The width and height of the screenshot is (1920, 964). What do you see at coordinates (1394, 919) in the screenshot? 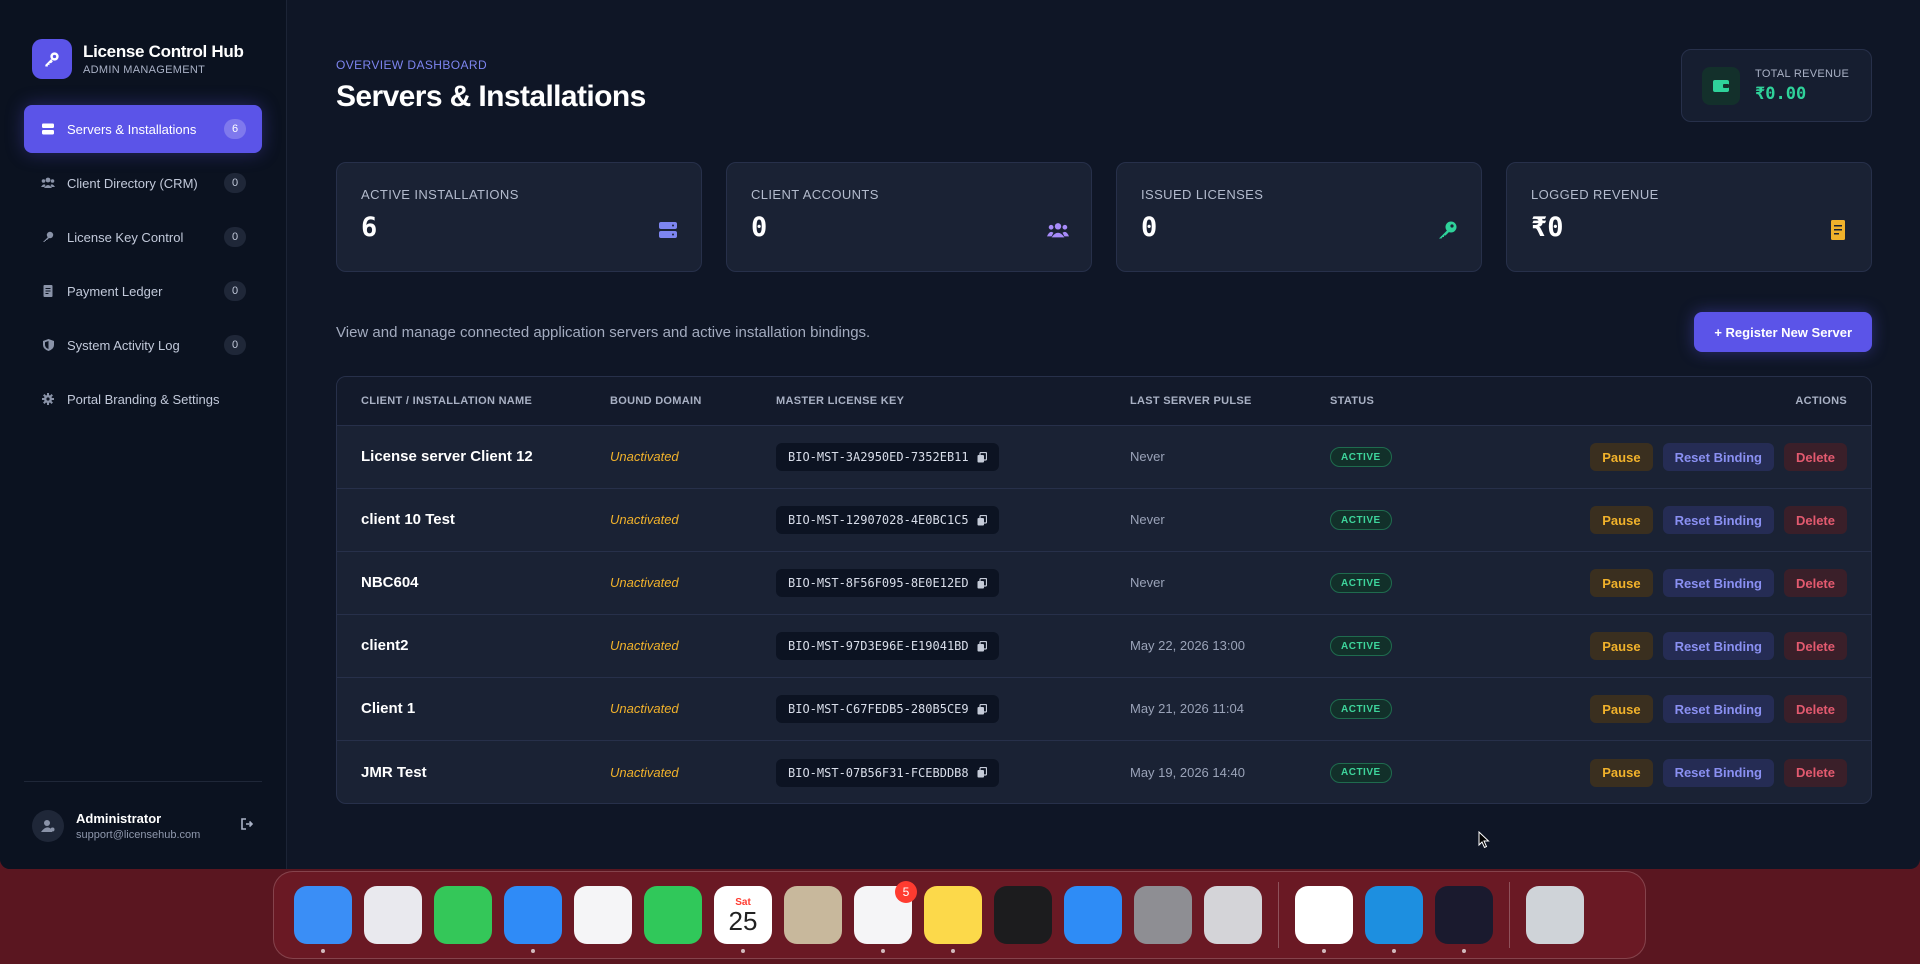
I see `docker-icon` at bounding box center [1394, 919].